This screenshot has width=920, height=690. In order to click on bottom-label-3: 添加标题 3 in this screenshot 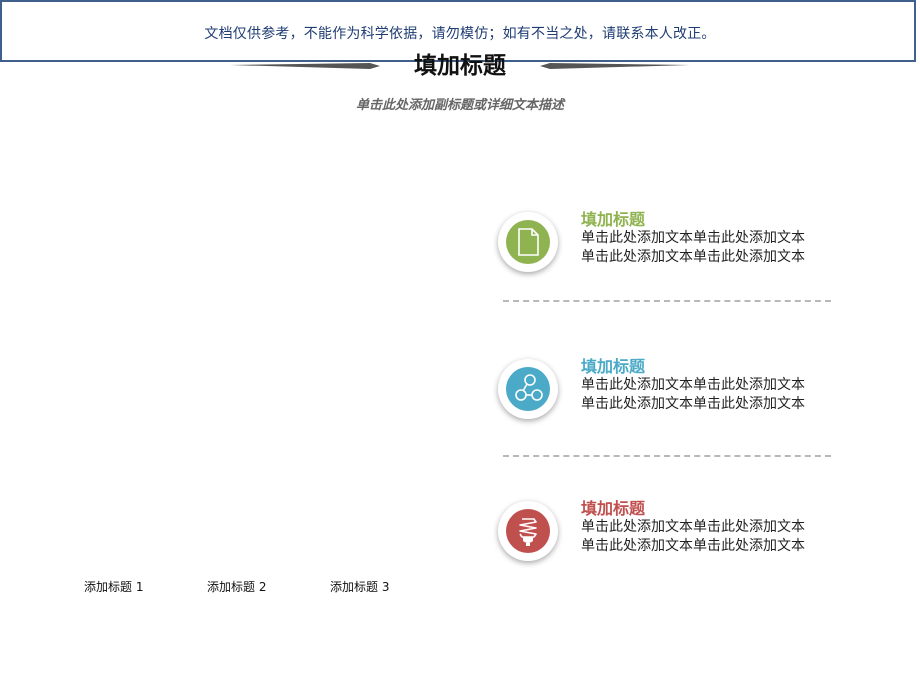, I will do `click(360, 587)`.